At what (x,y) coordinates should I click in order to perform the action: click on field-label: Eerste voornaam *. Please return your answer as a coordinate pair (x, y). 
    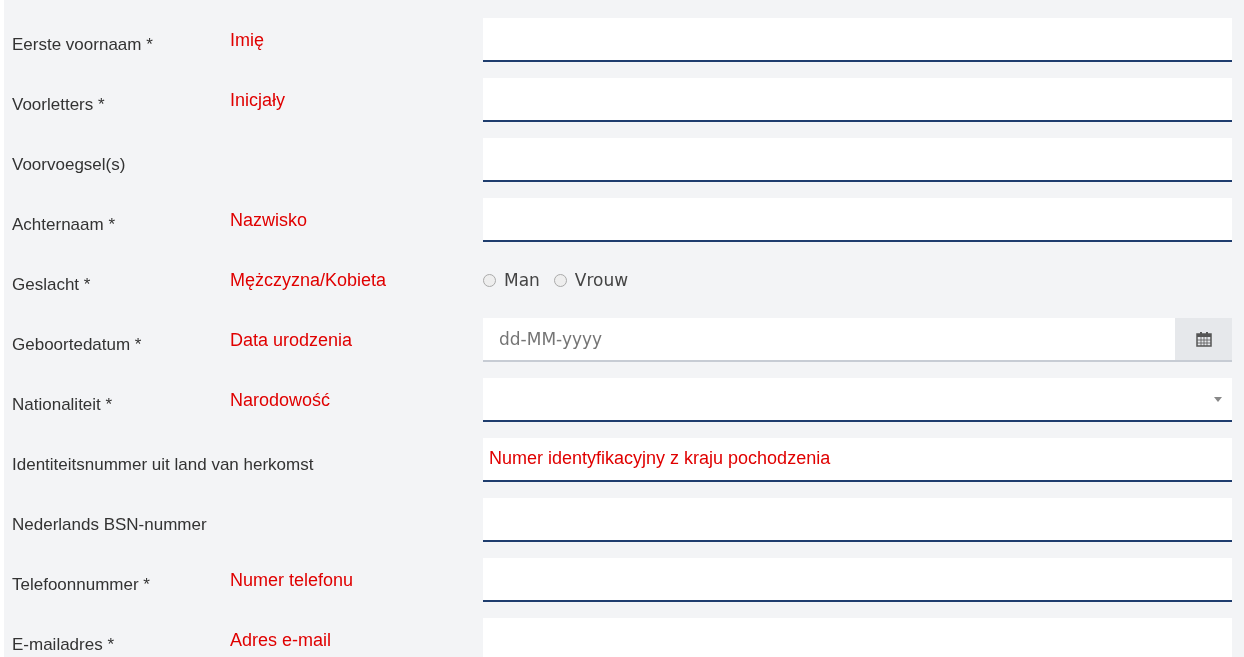
    Looking at the image, I should click on (82, 45).